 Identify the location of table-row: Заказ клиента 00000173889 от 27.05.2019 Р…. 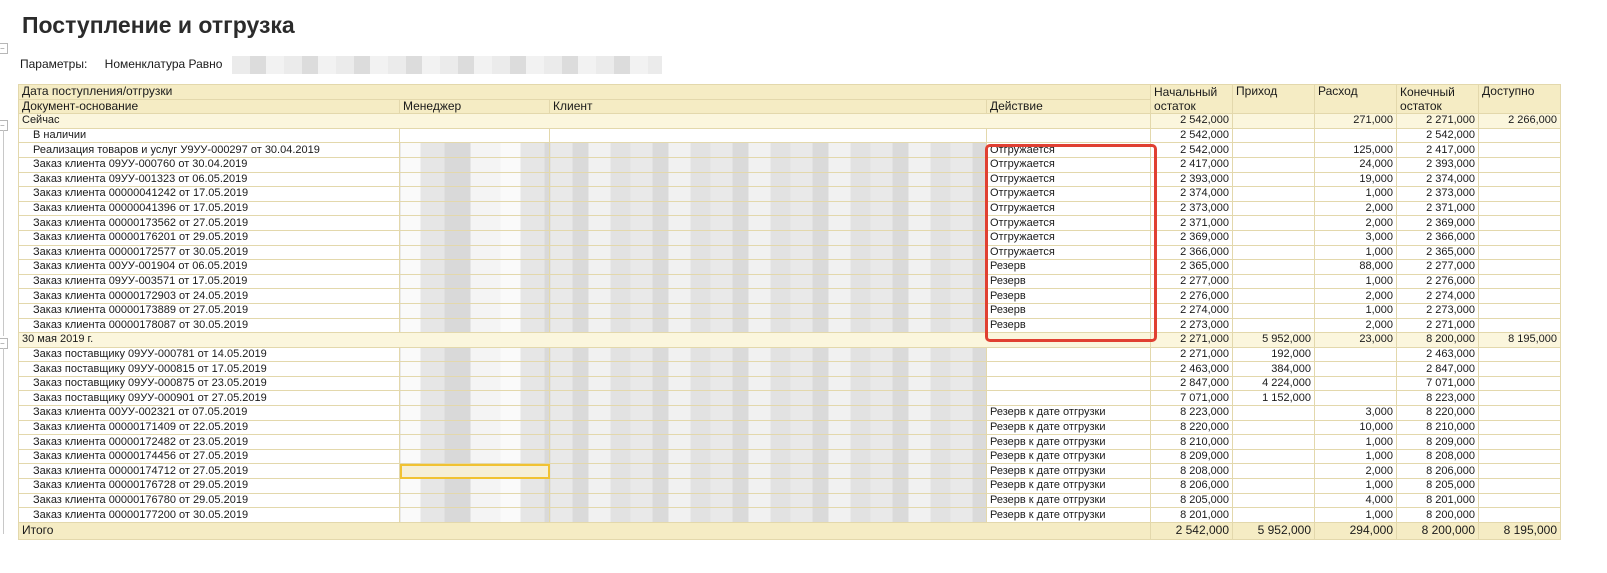
(790, 310).